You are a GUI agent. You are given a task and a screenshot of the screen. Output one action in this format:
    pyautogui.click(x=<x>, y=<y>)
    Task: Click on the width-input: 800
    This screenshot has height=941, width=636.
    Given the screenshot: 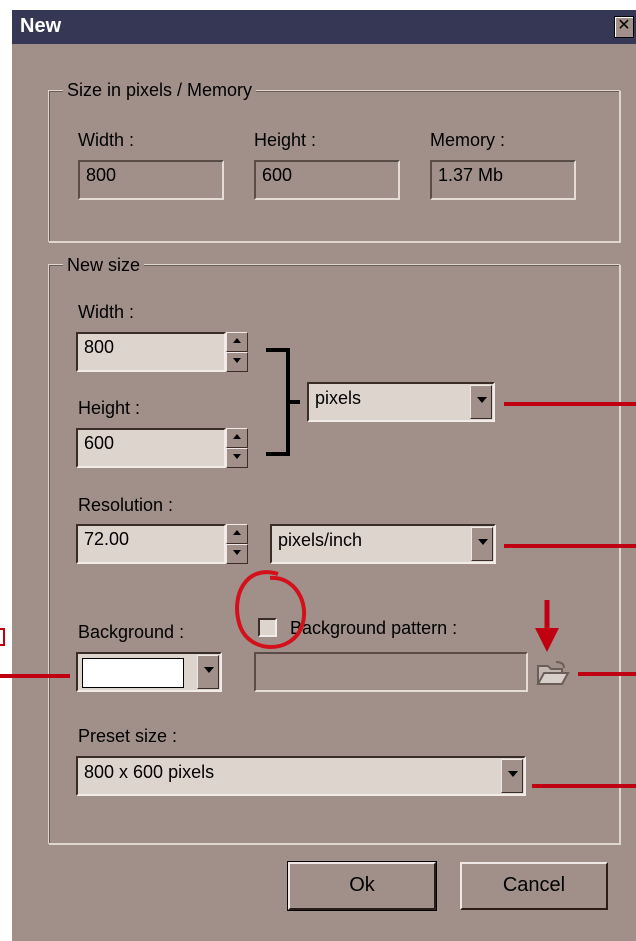 What is the action you would take?
    pyautogui.click(x=151, y=352)
    